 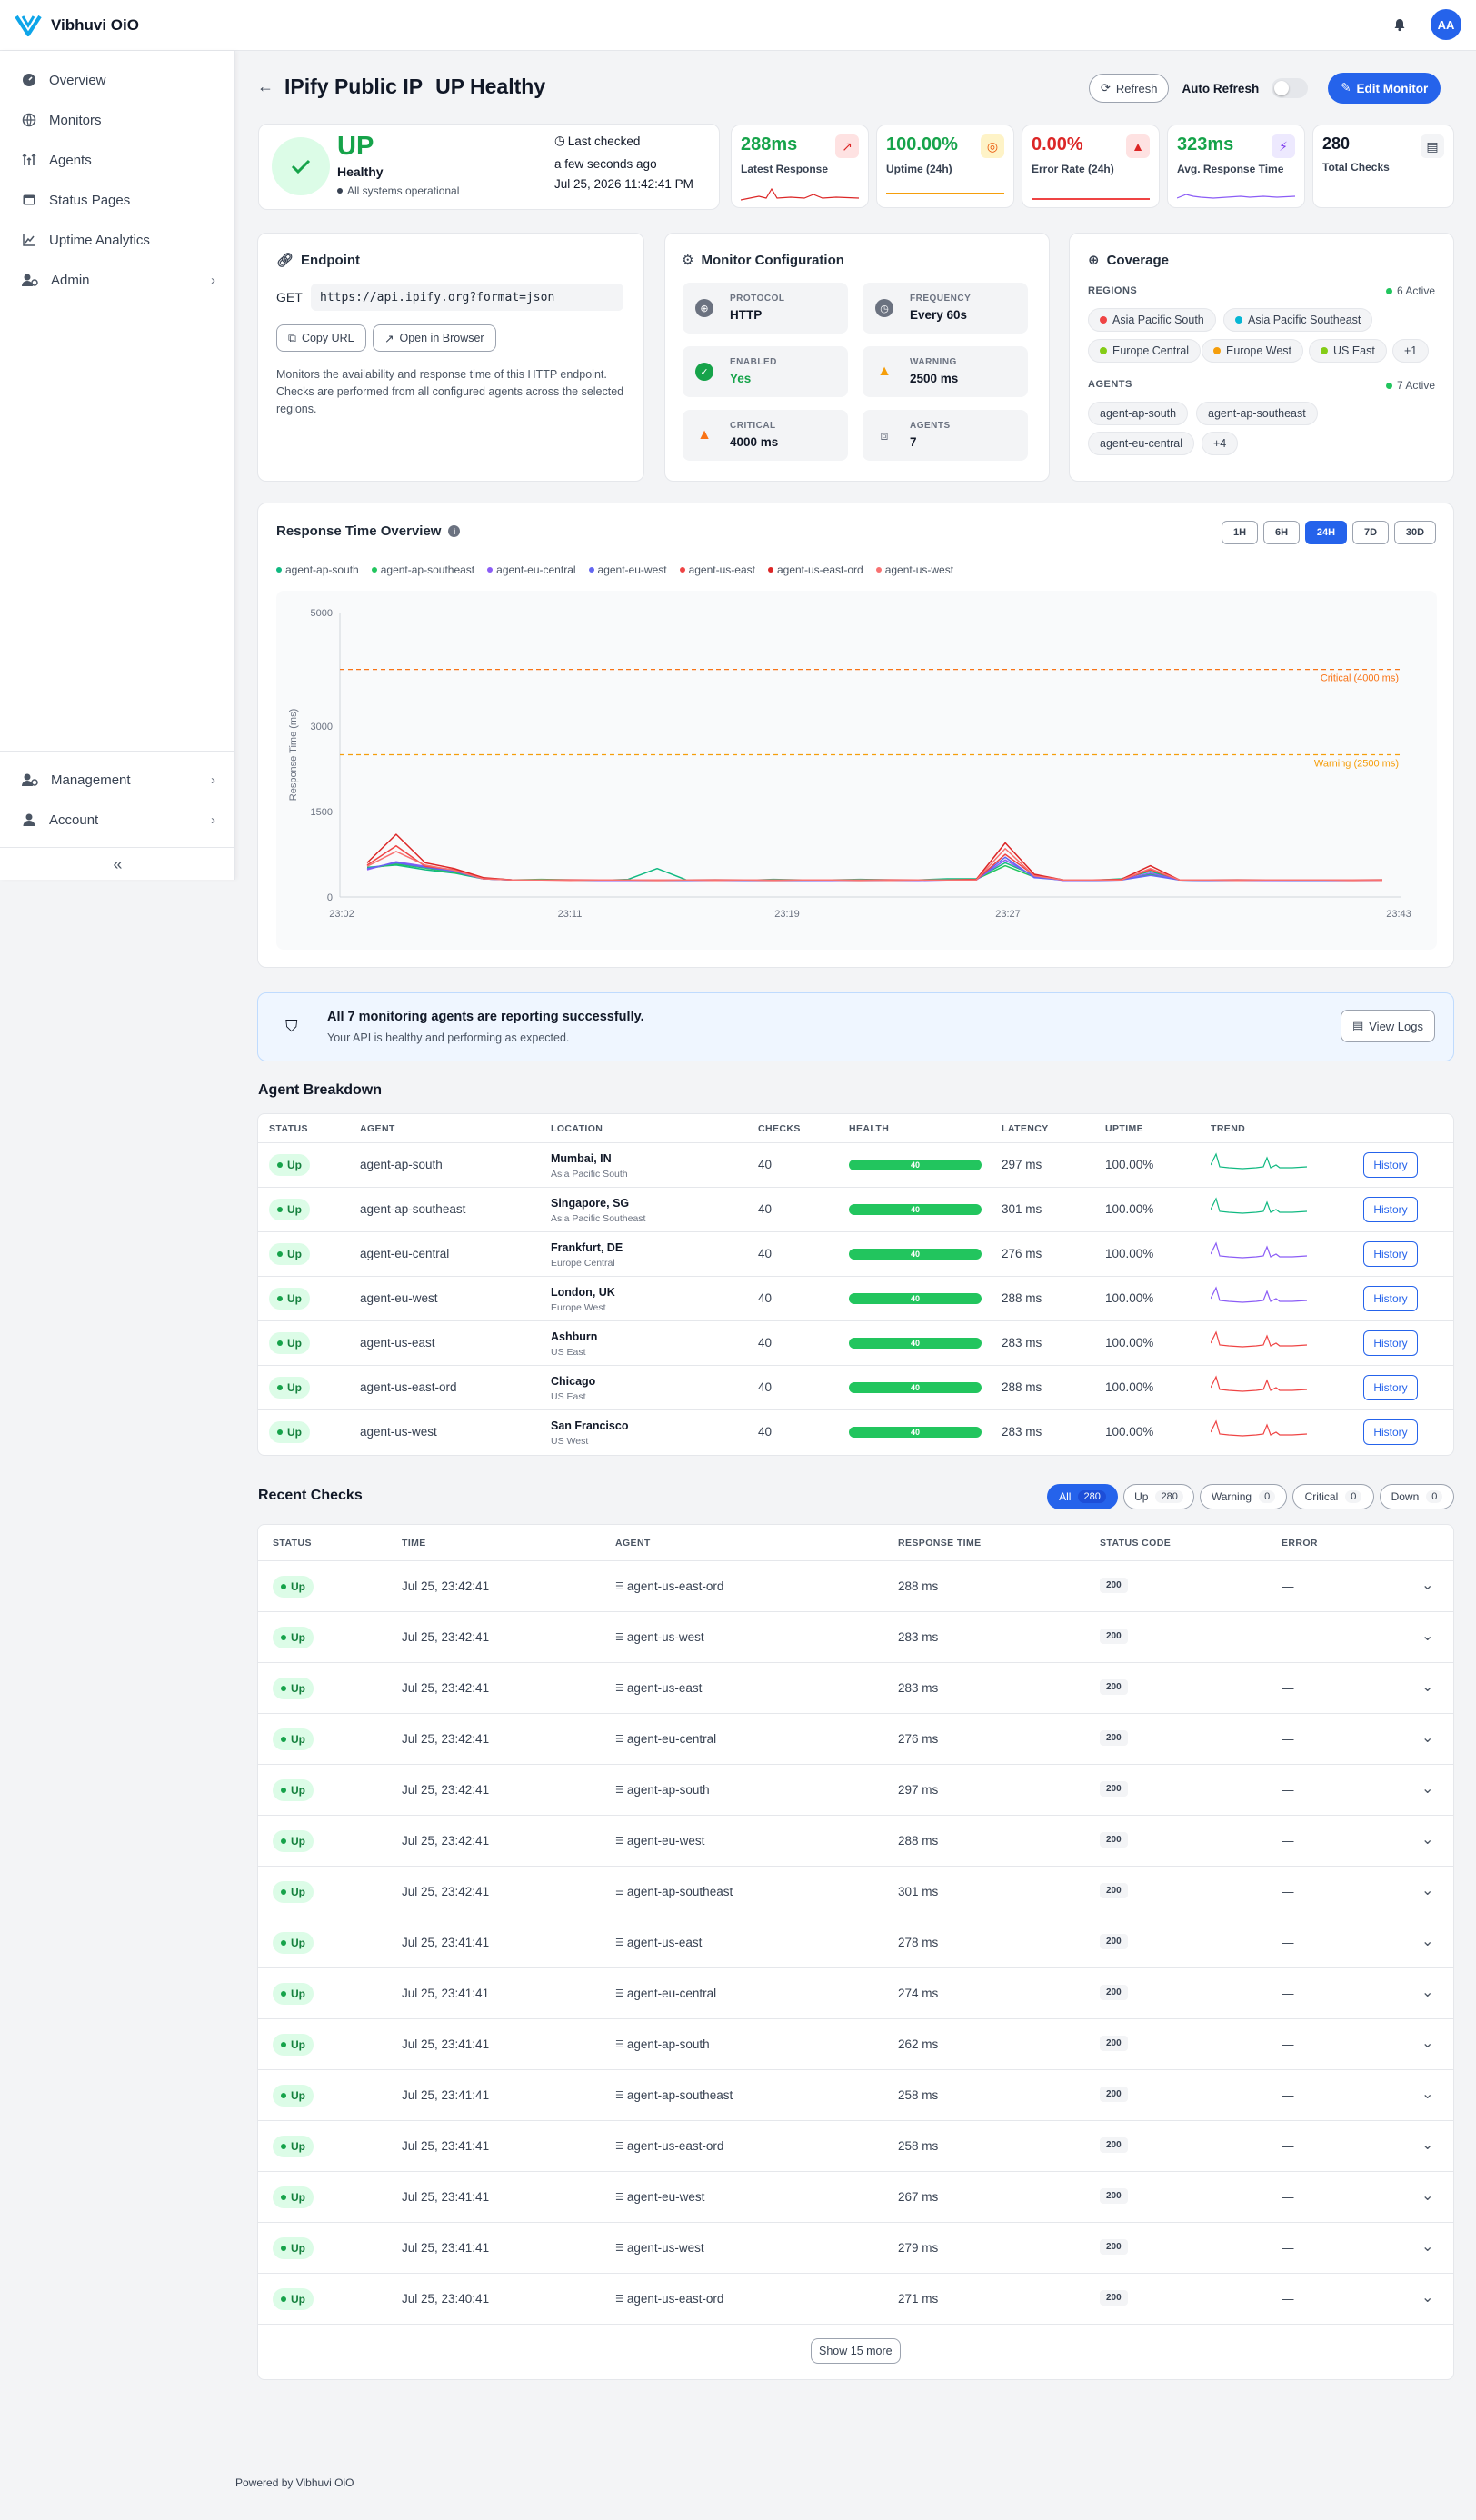 I want to click on sidebar-item-overview: Overview, so click(x=117, y=80).